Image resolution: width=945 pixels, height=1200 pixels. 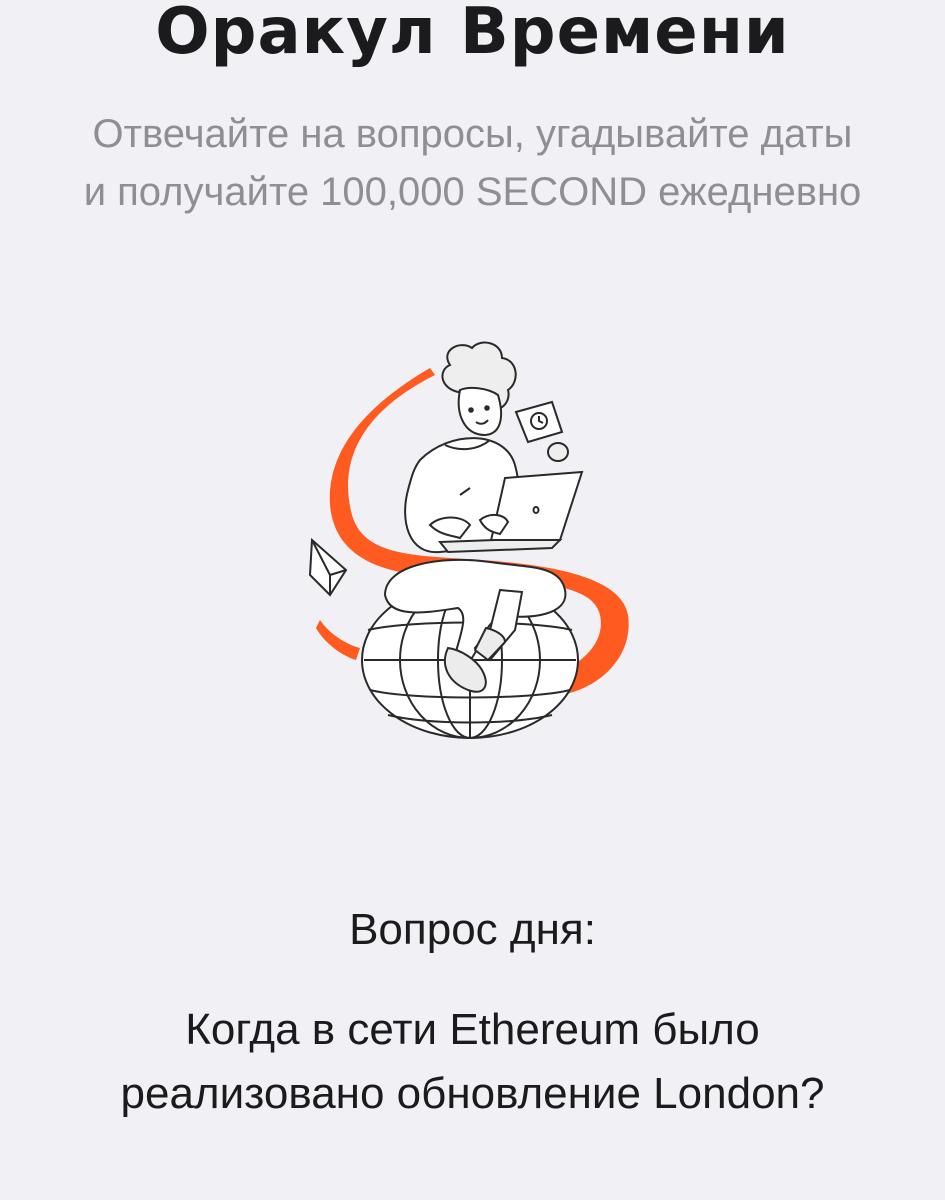 What do you see at coordinates (558, 452) in the screenshot?
I see `coin-icon` at bounding box center [558, 452].